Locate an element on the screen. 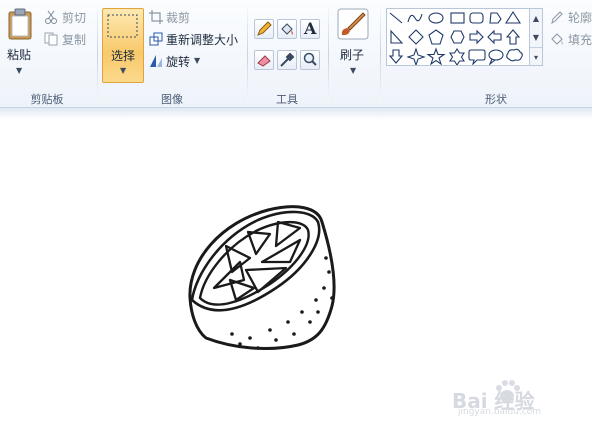 The image size is (592, 440). selection-icon is located at coordinates (122, 26).